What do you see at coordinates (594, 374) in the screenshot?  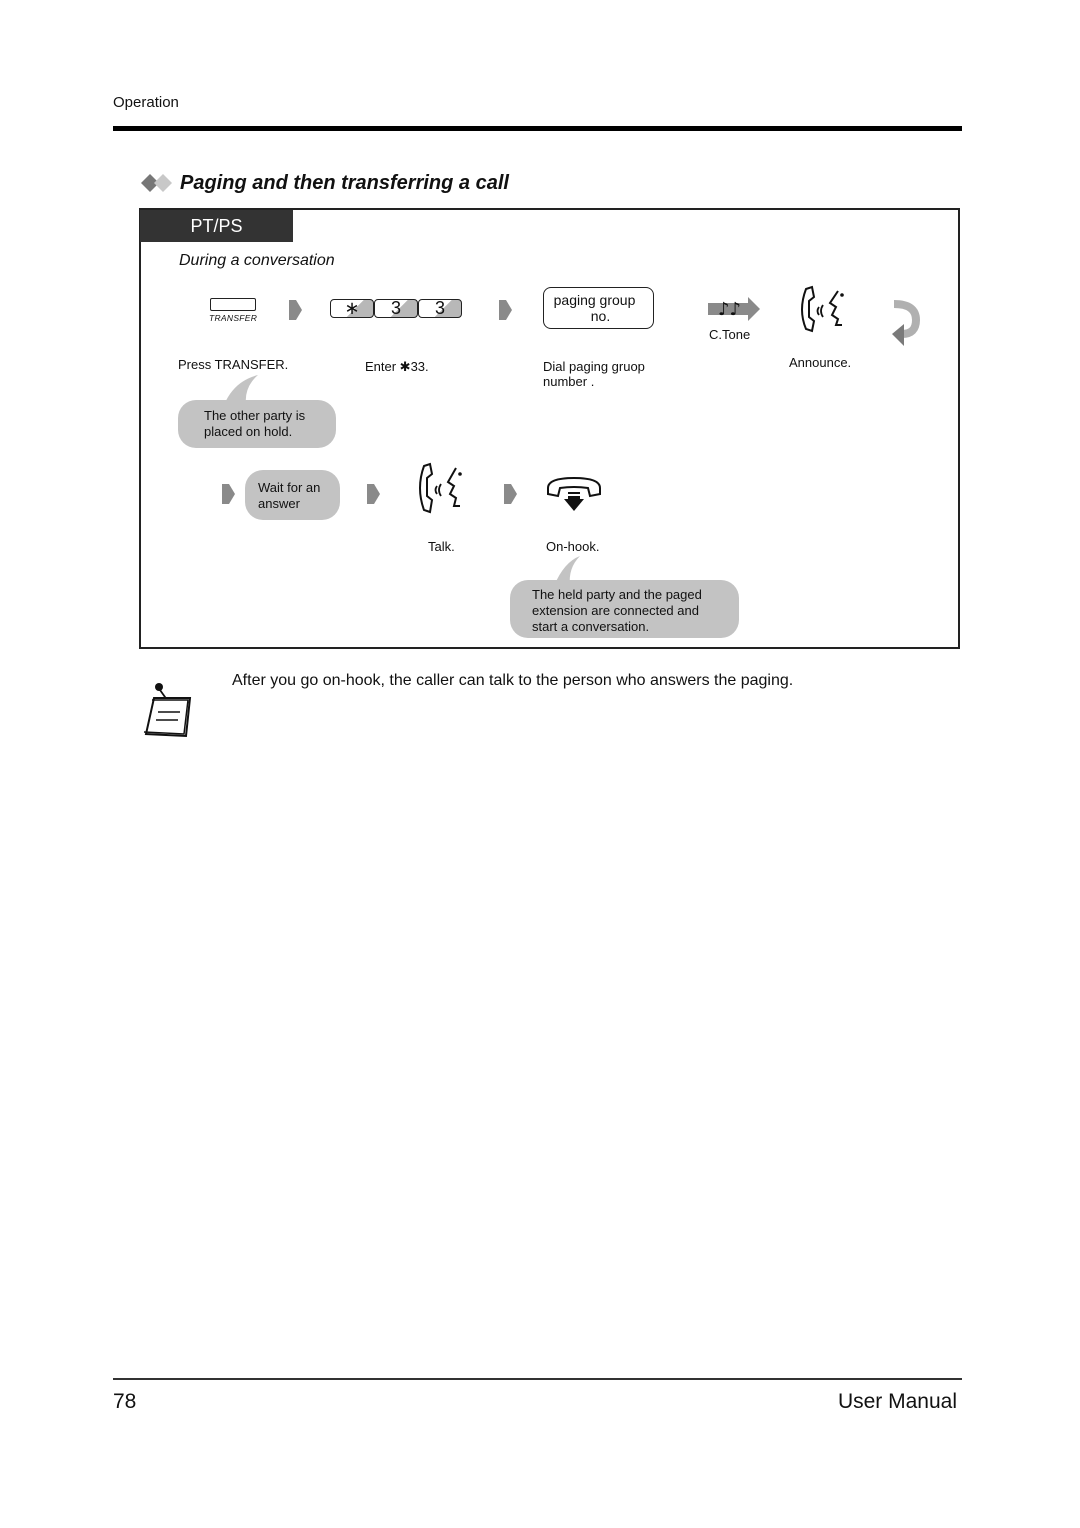 I see `step-dial-paging-label: Dial paging gruop number .` at bounding box center [594, 374].